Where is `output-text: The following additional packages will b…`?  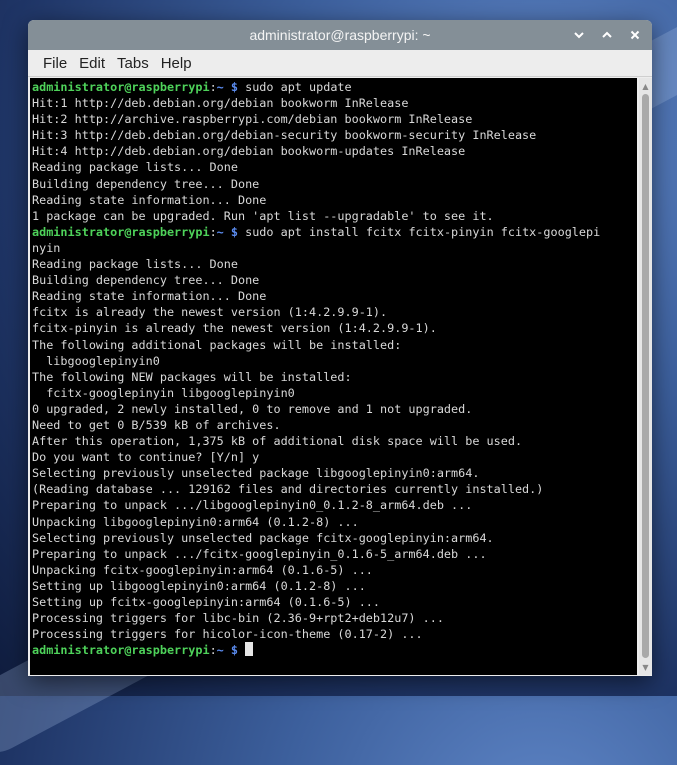
output-text: The following additional packages will b… is located at coordinates (217, 344).